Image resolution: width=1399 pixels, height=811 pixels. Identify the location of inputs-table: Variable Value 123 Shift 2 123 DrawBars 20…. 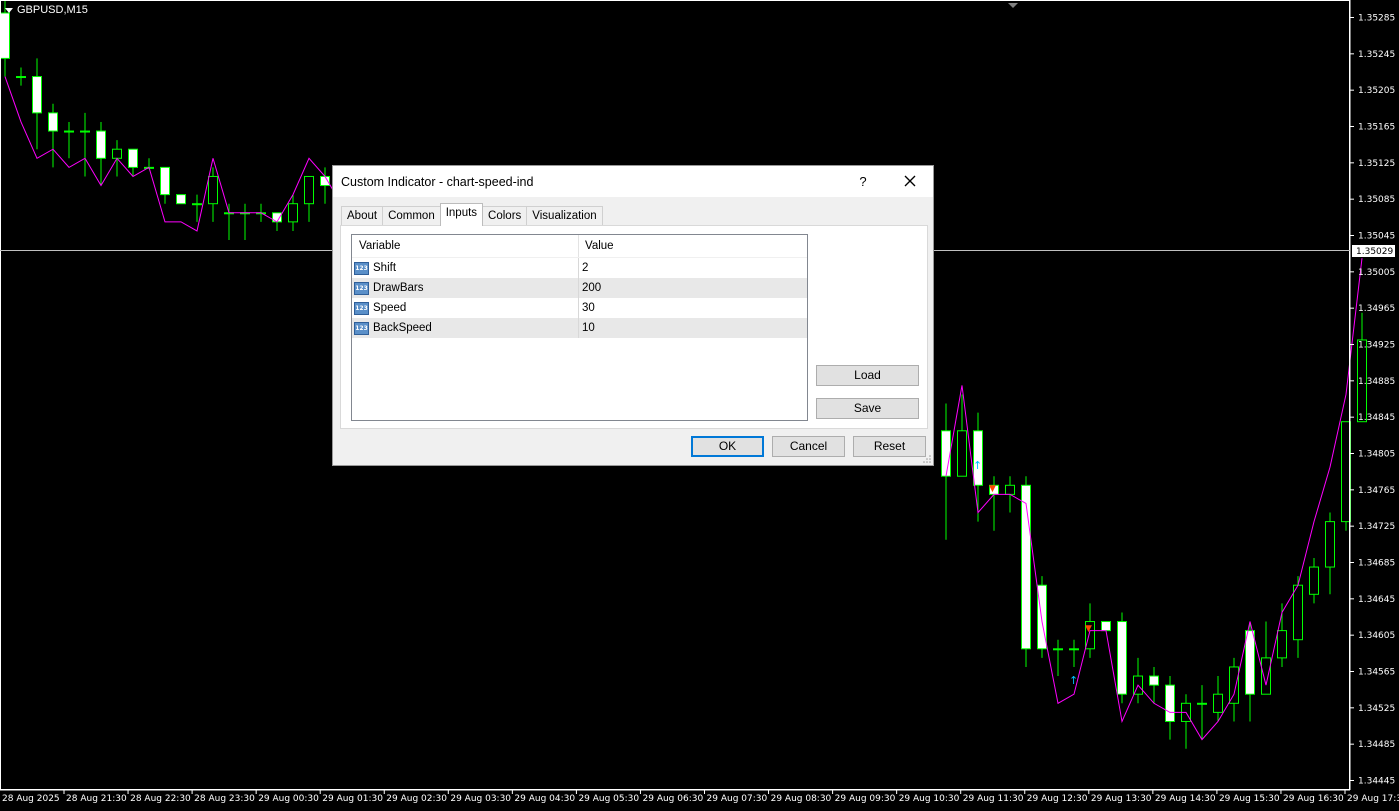
(579, 327).